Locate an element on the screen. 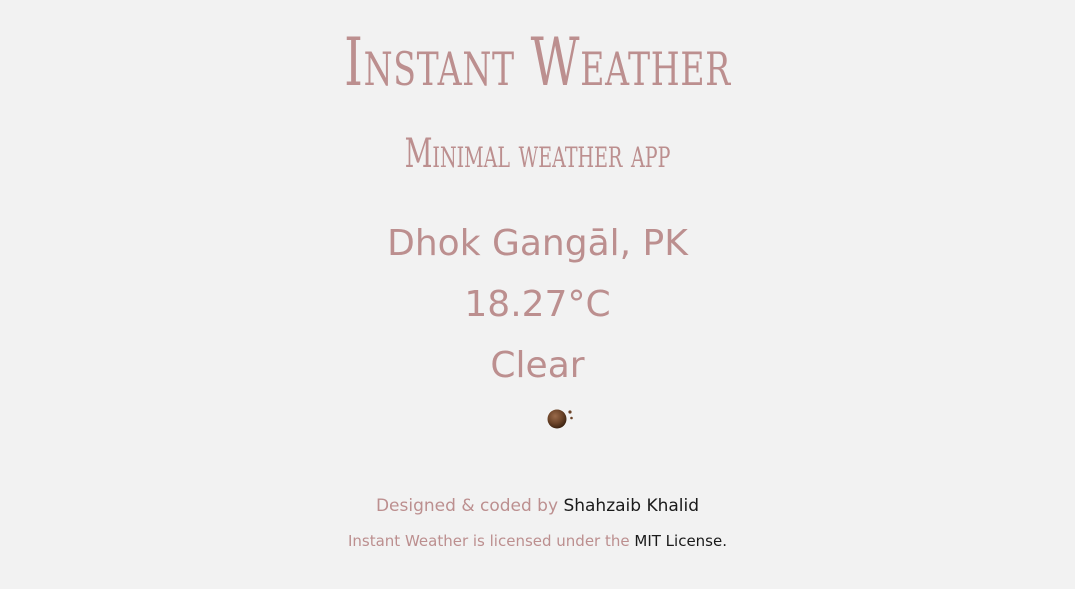 The height and width of the screenshot is (589, 1075). location-name: Dhok Gangāl, PK is located at coordinates (537, 243).